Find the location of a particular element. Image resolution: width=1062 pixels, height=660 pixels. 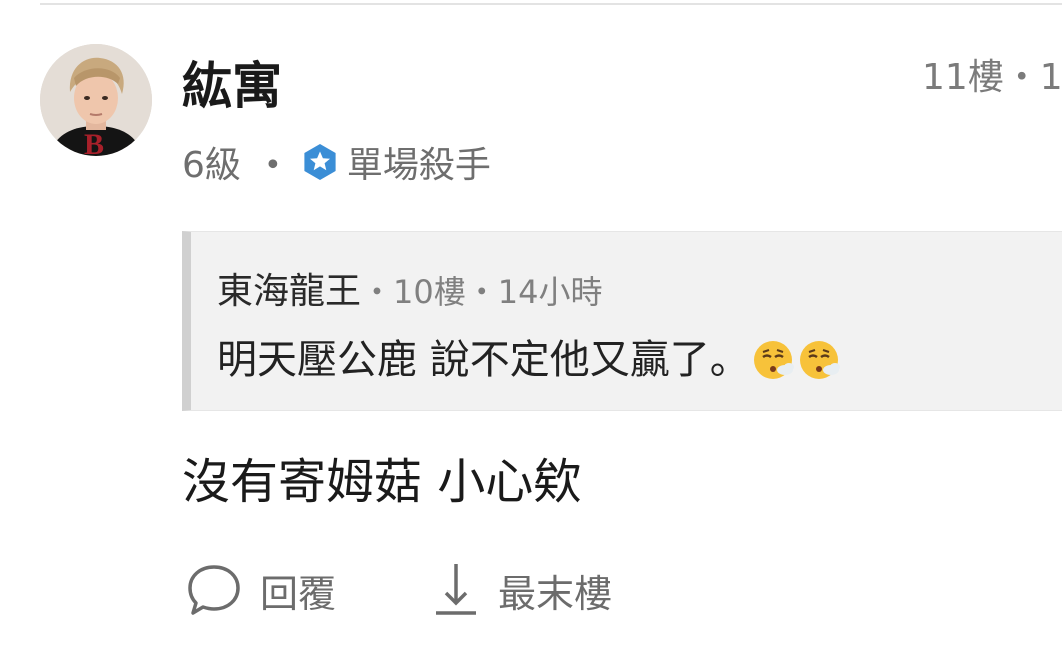

speech-bubble-icon is located at coordinates (214, 590).